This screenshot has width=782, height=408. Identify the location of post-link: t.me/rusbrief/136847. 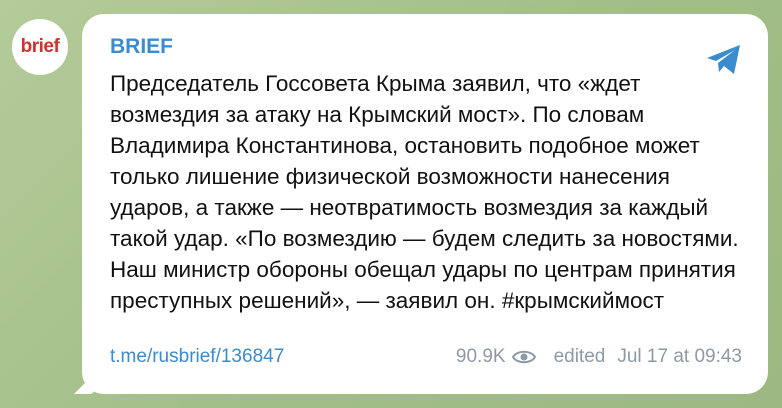
(197, 357).